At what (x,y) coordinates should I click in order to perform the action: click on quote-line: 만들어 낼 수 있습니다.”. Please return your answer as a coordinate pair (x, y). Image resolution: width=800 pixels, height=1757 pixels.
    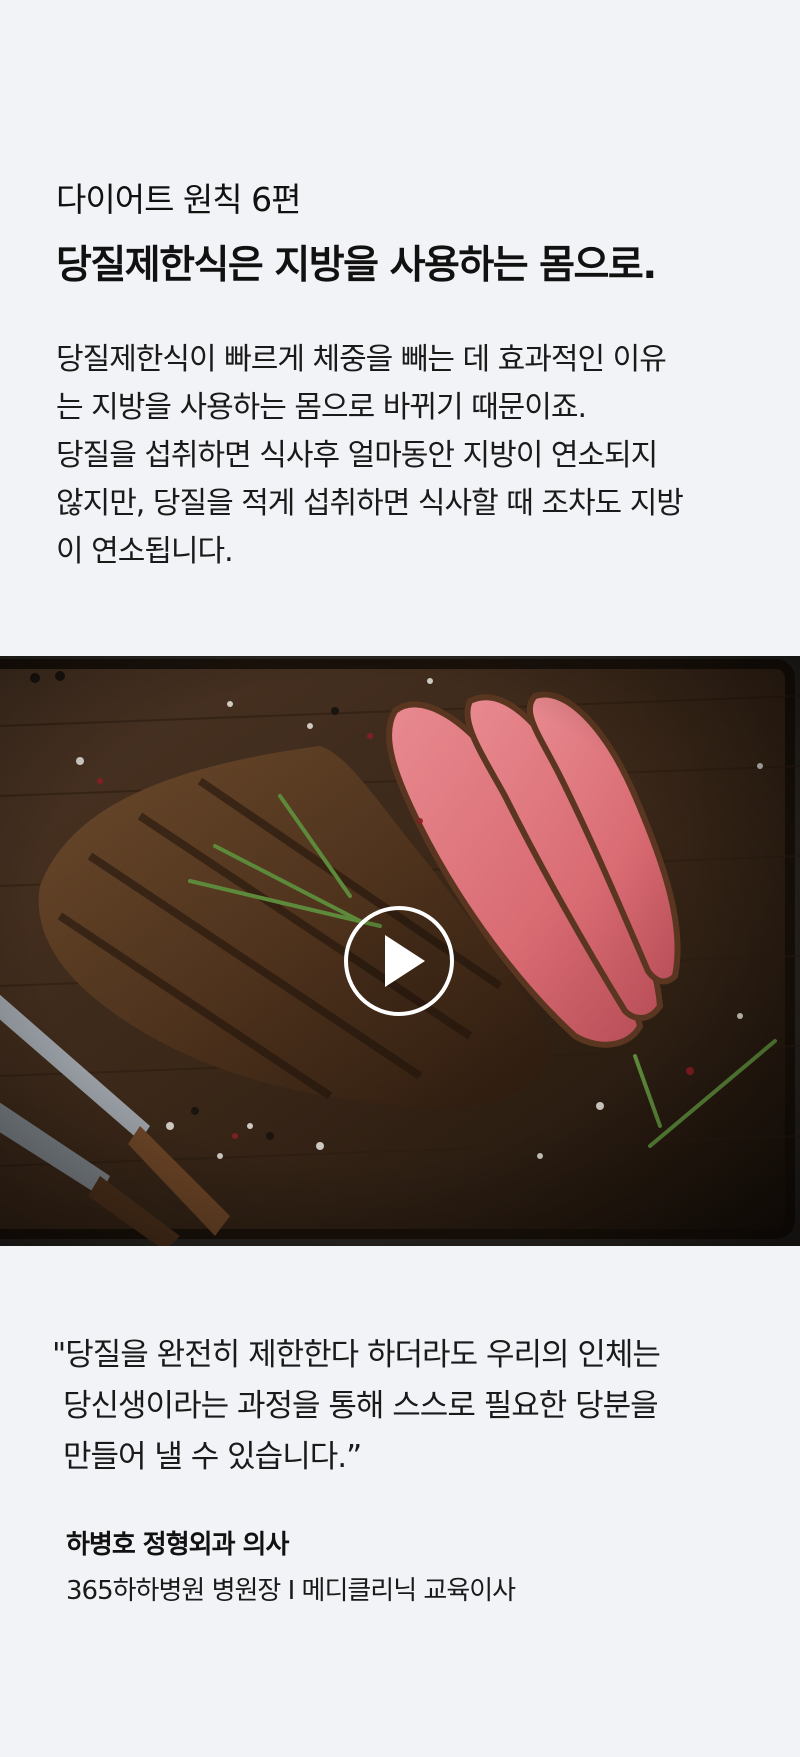
    Looking at the image, I should click on (212, 1457).